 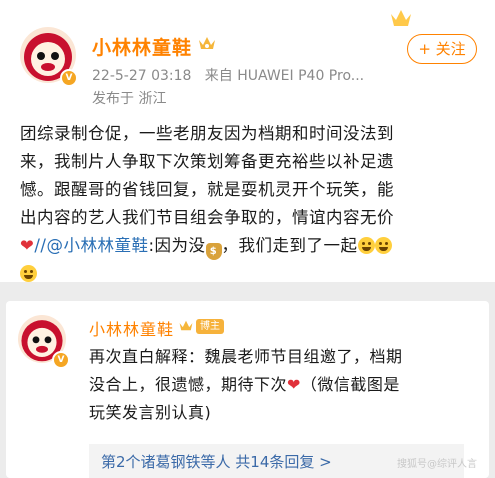 What do you see at coordinates (207, 217) in the screenshot?
I see `post-body-line: 出内容的艺人我们节目组会争取的，情谊内容无价` at bounding box center [207, 217].